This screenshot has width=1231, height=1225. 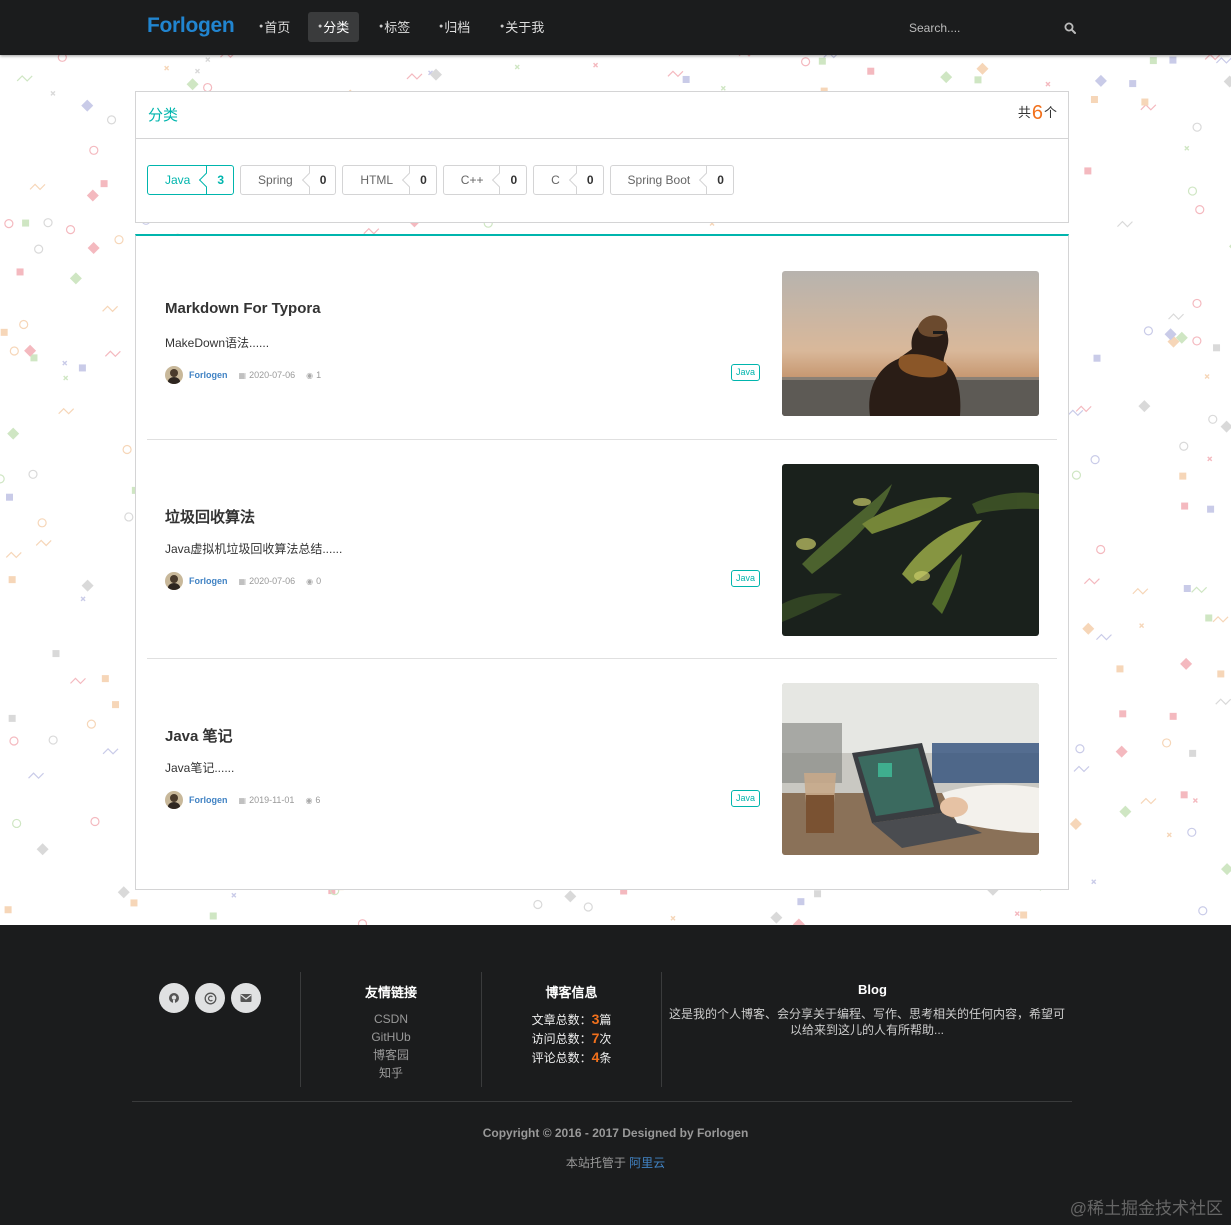 What do you see at coordinates (210, 998) in the screenshot?
I see `copyright-icon` at bounding box center [210, 998].